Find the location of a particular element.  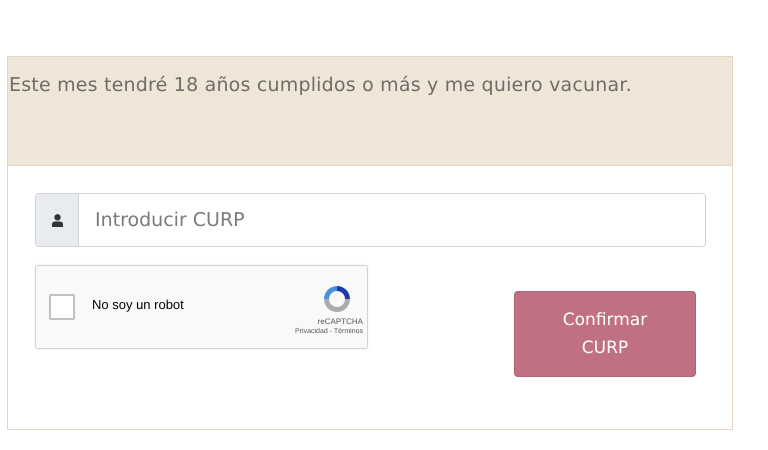

recaptcha-brand: reCAPTCHA is located at coordinates (340, 321).